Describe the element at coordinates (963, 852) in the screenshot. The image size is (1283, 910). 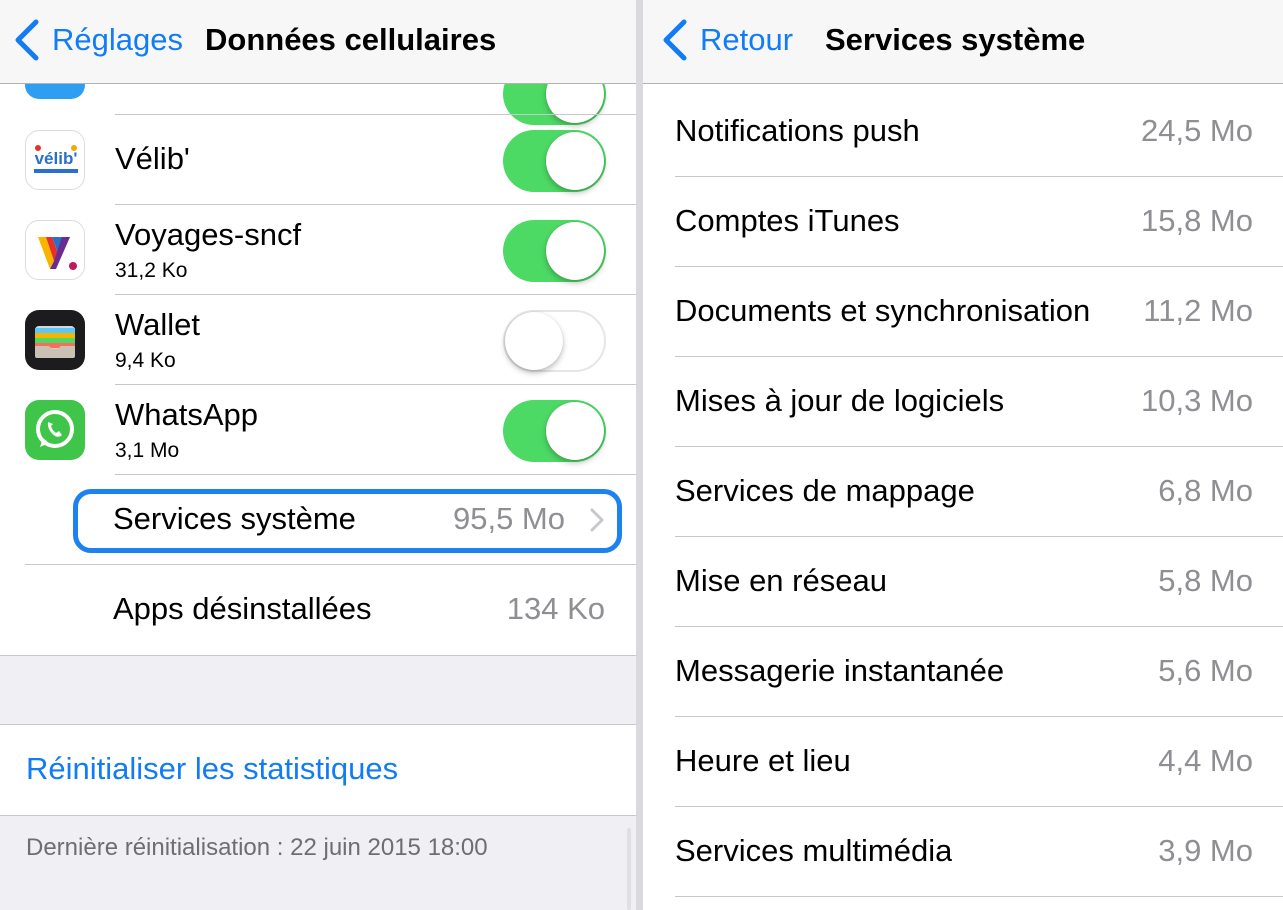
I see `list-item: Services multimédia 3,9 Mo` at that location.